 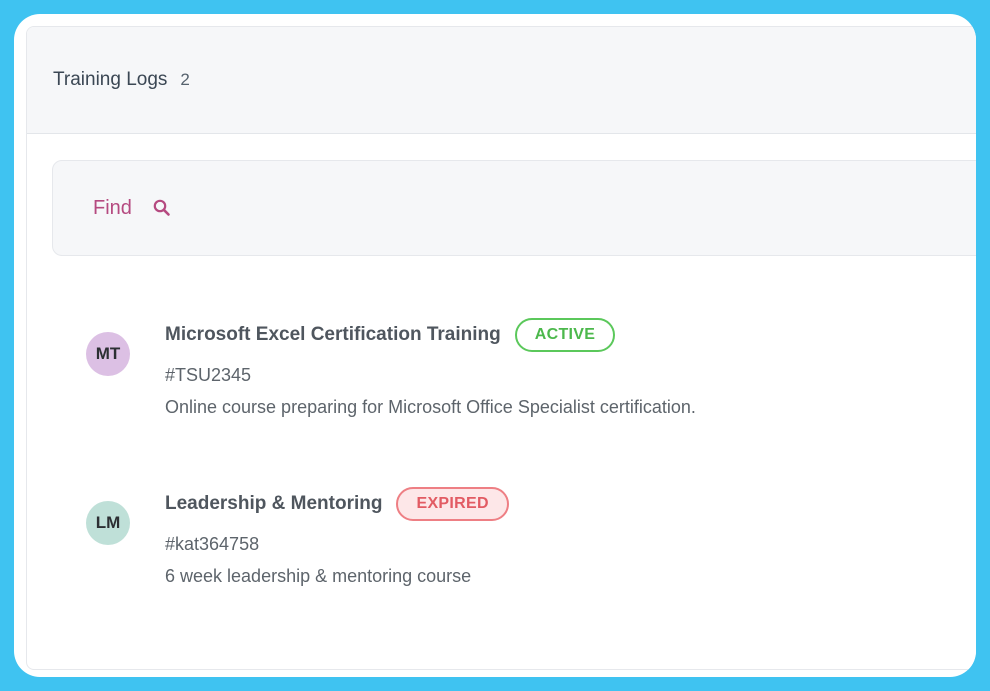 I want to click on item-title: Leadership & Mentoring, so click(x=273, y=504).